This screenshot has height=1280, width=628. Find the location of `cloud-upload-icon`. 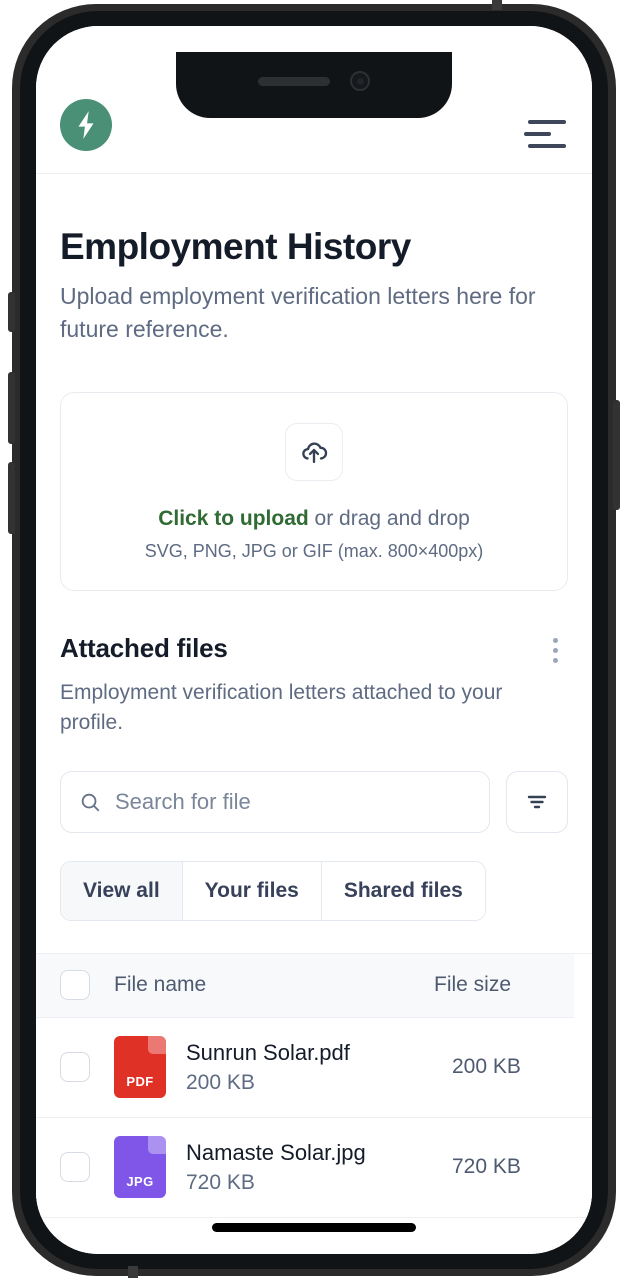

cloud-upload-icon is located at coordinates (315, 452).